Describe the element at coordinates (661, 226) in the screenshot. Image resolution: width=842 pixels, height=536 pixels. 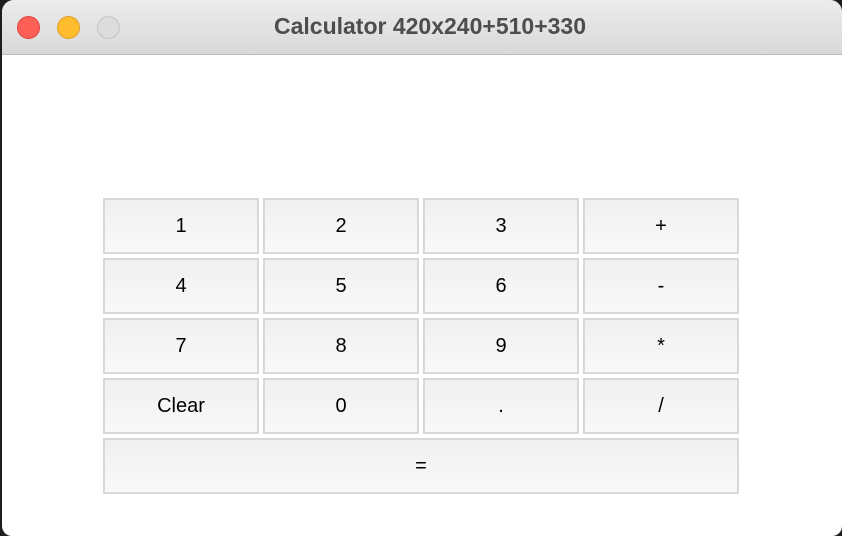
I see `plus-button: +` at that location.